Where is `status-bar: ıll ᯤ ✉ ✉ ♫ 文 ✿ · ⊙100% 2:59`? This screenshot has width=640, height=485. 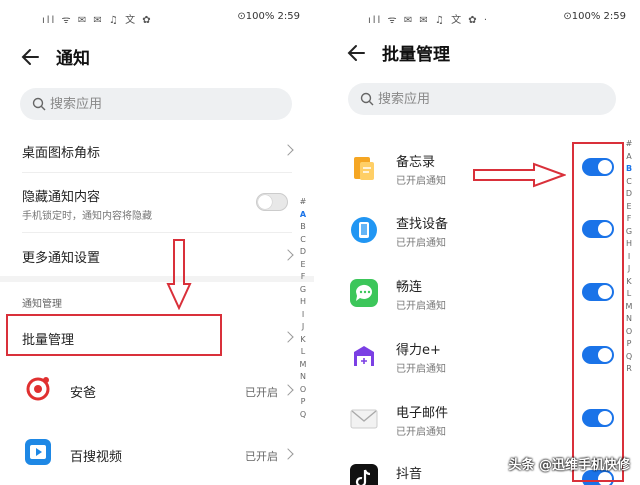
status-bar: ıll ᯤ ✉ ✉ ♫ 文 ✿ · ⊙100% 2:59 is located at coordinates (483, 18).